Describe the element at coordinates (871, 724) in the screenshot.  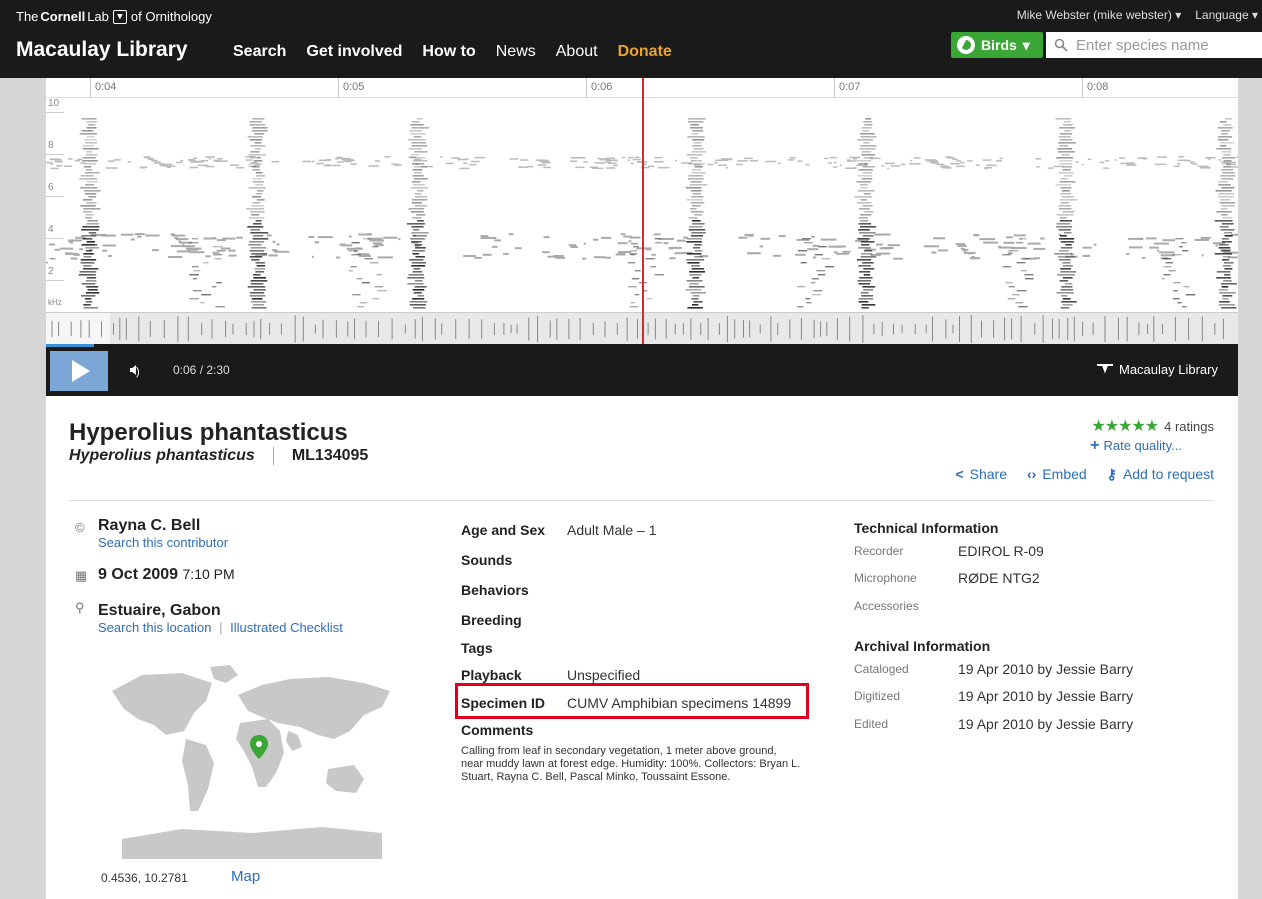
I see `arch-key: Edited` at that location.